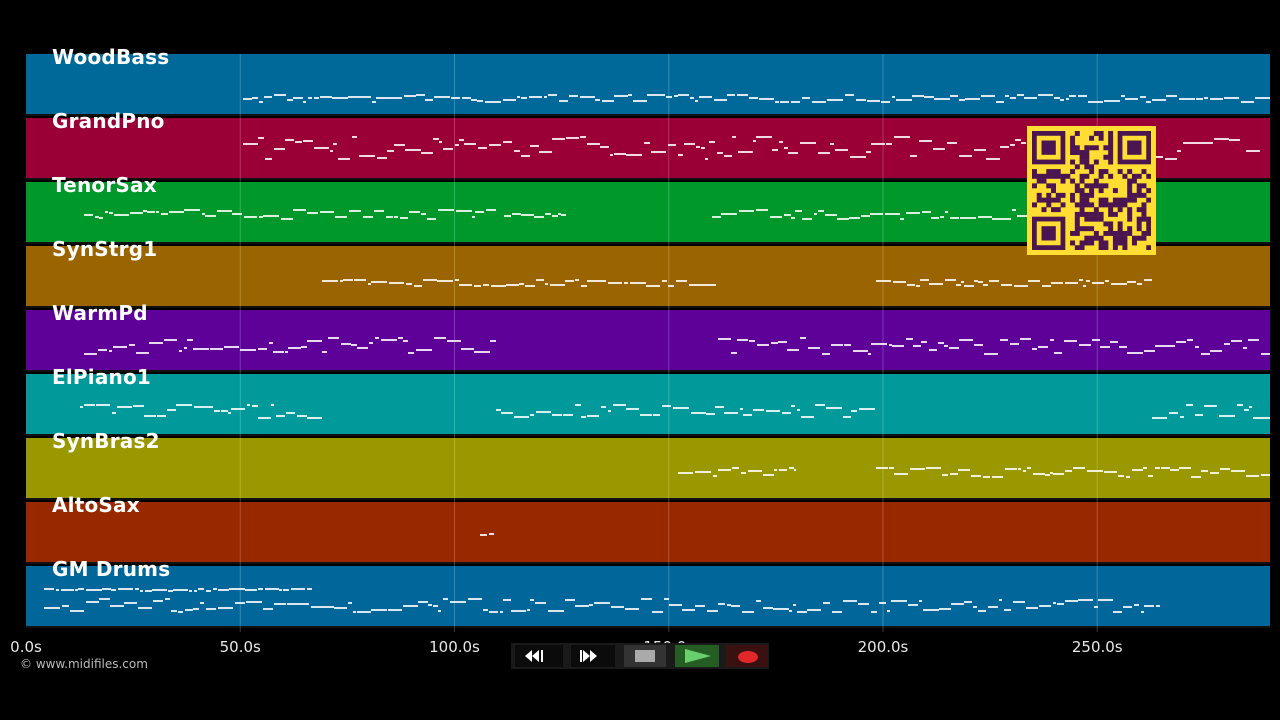  I want to click on time-tick-label: 100.0s, so click(454, 647).